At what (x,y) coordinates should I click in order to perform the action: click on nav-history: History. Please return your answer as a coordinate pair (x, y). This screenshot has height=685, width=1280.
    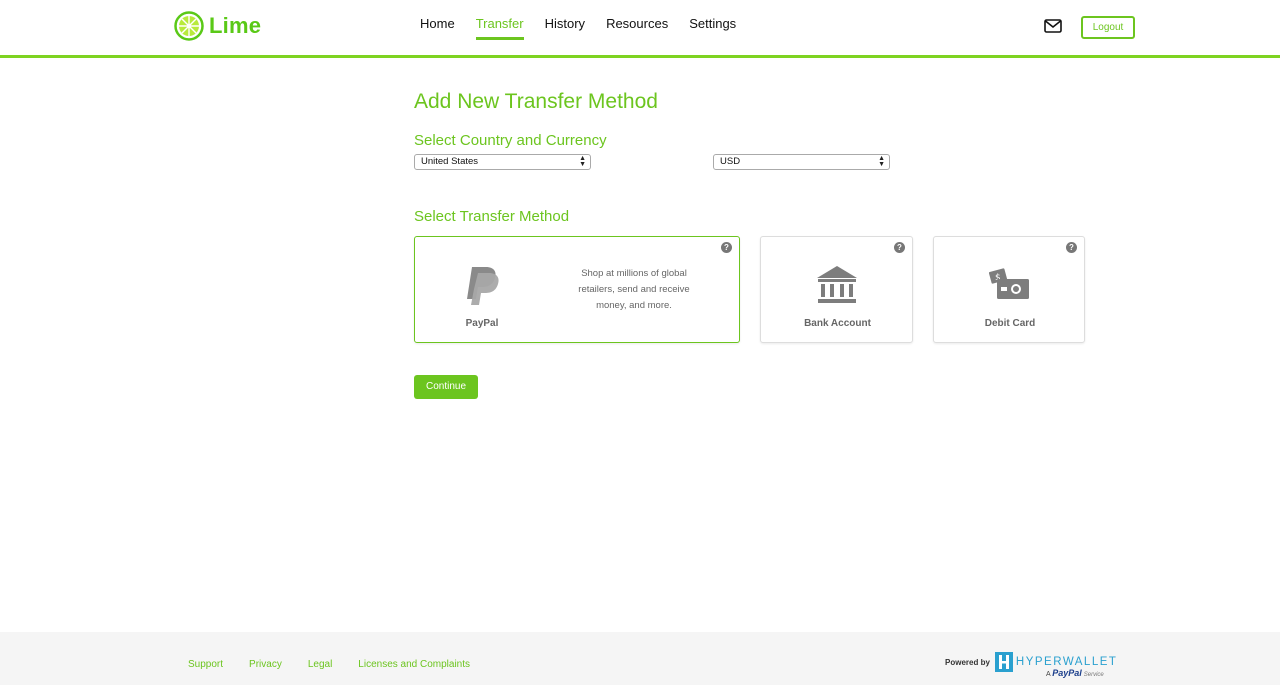
    Looking at the image, I should click on (565, 27).